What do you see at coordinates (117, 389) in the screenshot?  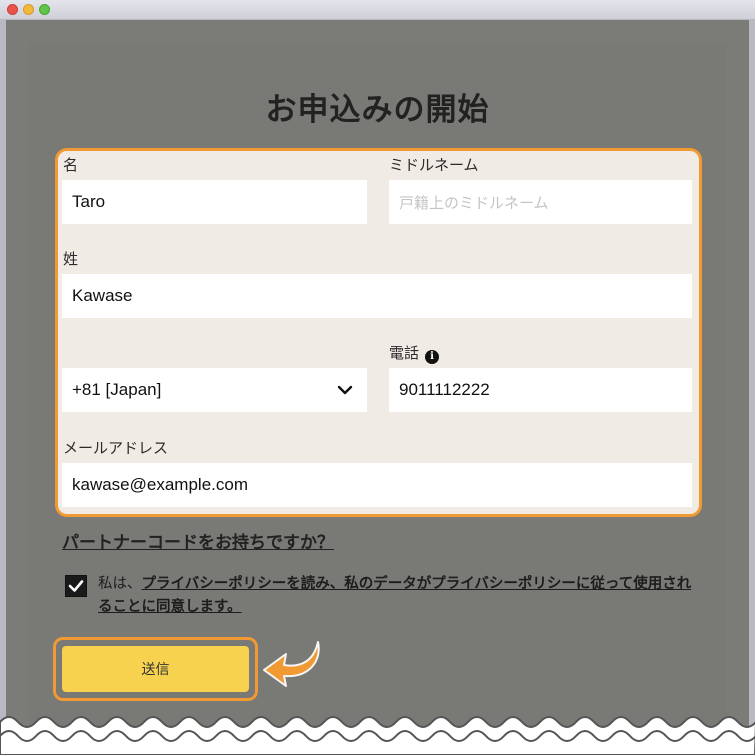 I see `country-code-value: +81 [Japan]` at bounding box center [117, 389].